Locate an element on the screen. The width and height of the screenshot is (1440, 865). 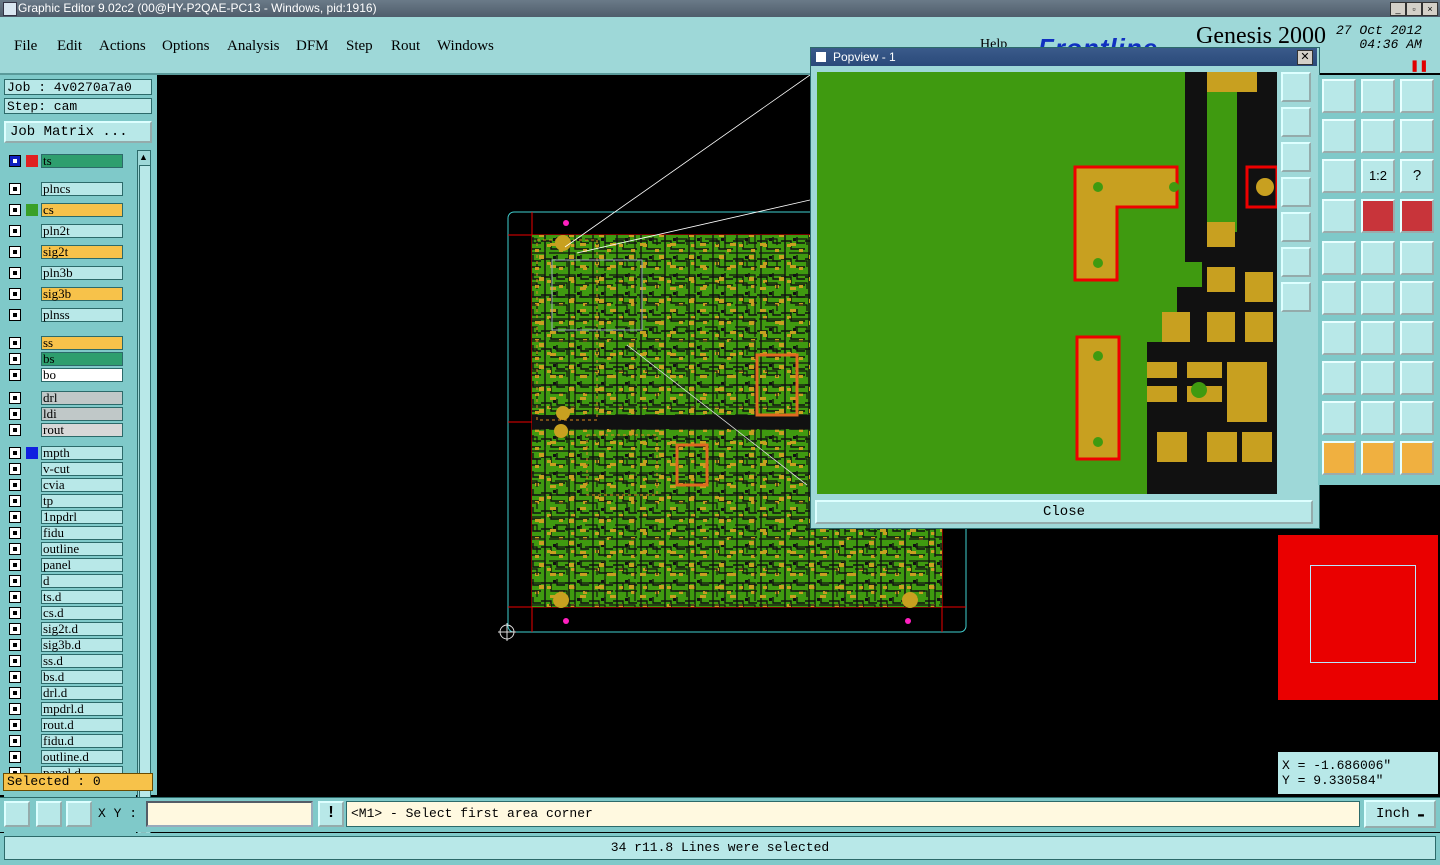
text-icon is located at coordinates (1417, 338).